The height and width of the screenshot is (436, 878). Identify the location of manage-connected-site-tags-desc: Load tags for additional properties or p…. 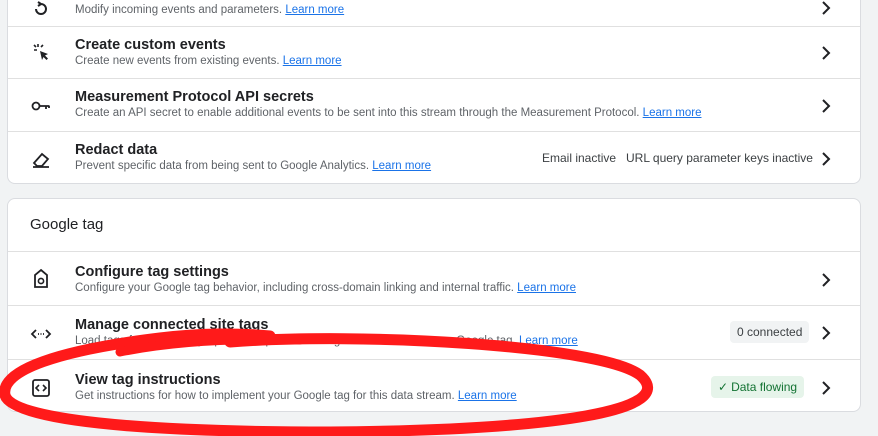
(326, 341).